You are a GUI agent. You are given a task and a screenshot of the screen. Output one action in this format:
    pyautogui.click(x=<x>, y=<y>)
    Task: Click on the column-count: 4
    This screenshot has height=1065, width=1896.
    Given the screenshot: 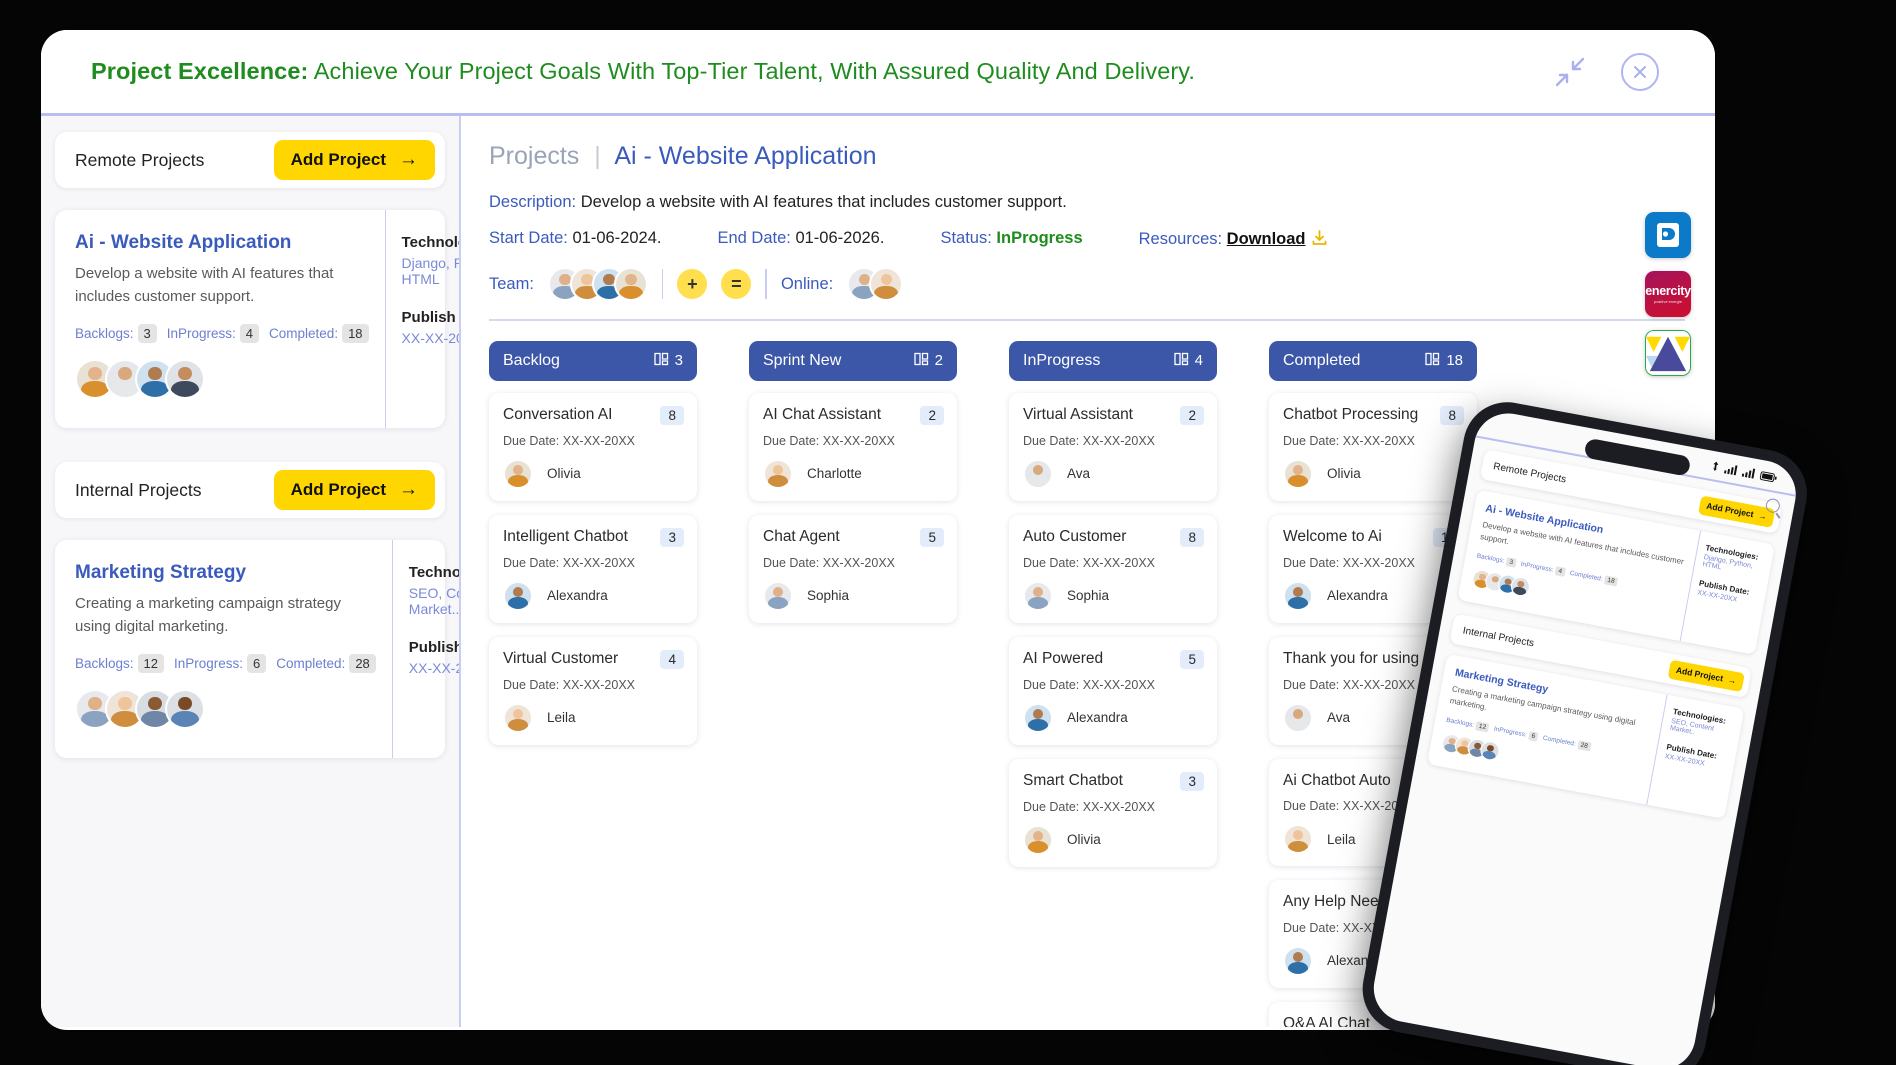 What is the action you would take?
    pyautogui.click(x=1188, y=361)
    